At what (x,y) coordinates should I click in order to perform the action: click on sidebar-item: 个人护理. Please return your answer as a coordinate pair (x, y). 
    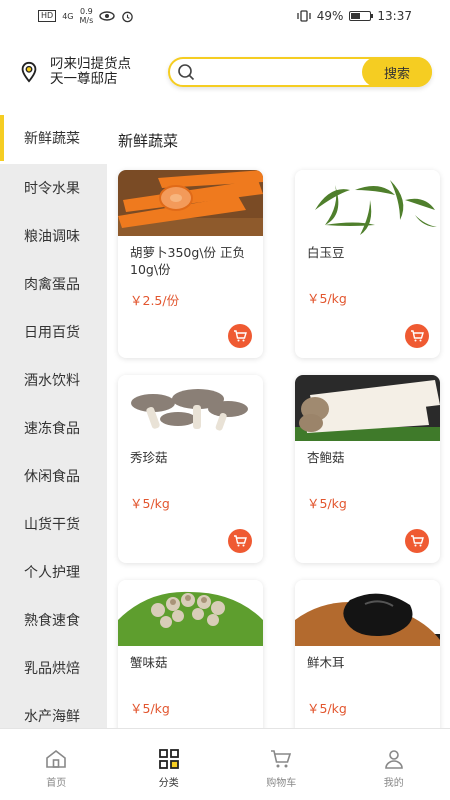
    Looking at the image, I should click on (53, 572).